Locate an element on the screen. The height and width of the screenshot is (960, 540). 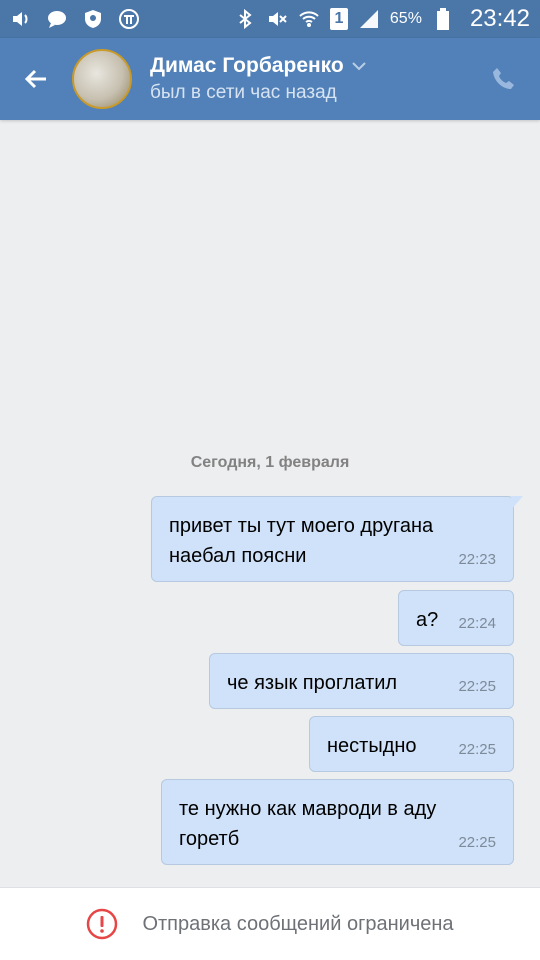
message-bubble: че язык проглатил 22:25 is located at coordinates (361, 681).